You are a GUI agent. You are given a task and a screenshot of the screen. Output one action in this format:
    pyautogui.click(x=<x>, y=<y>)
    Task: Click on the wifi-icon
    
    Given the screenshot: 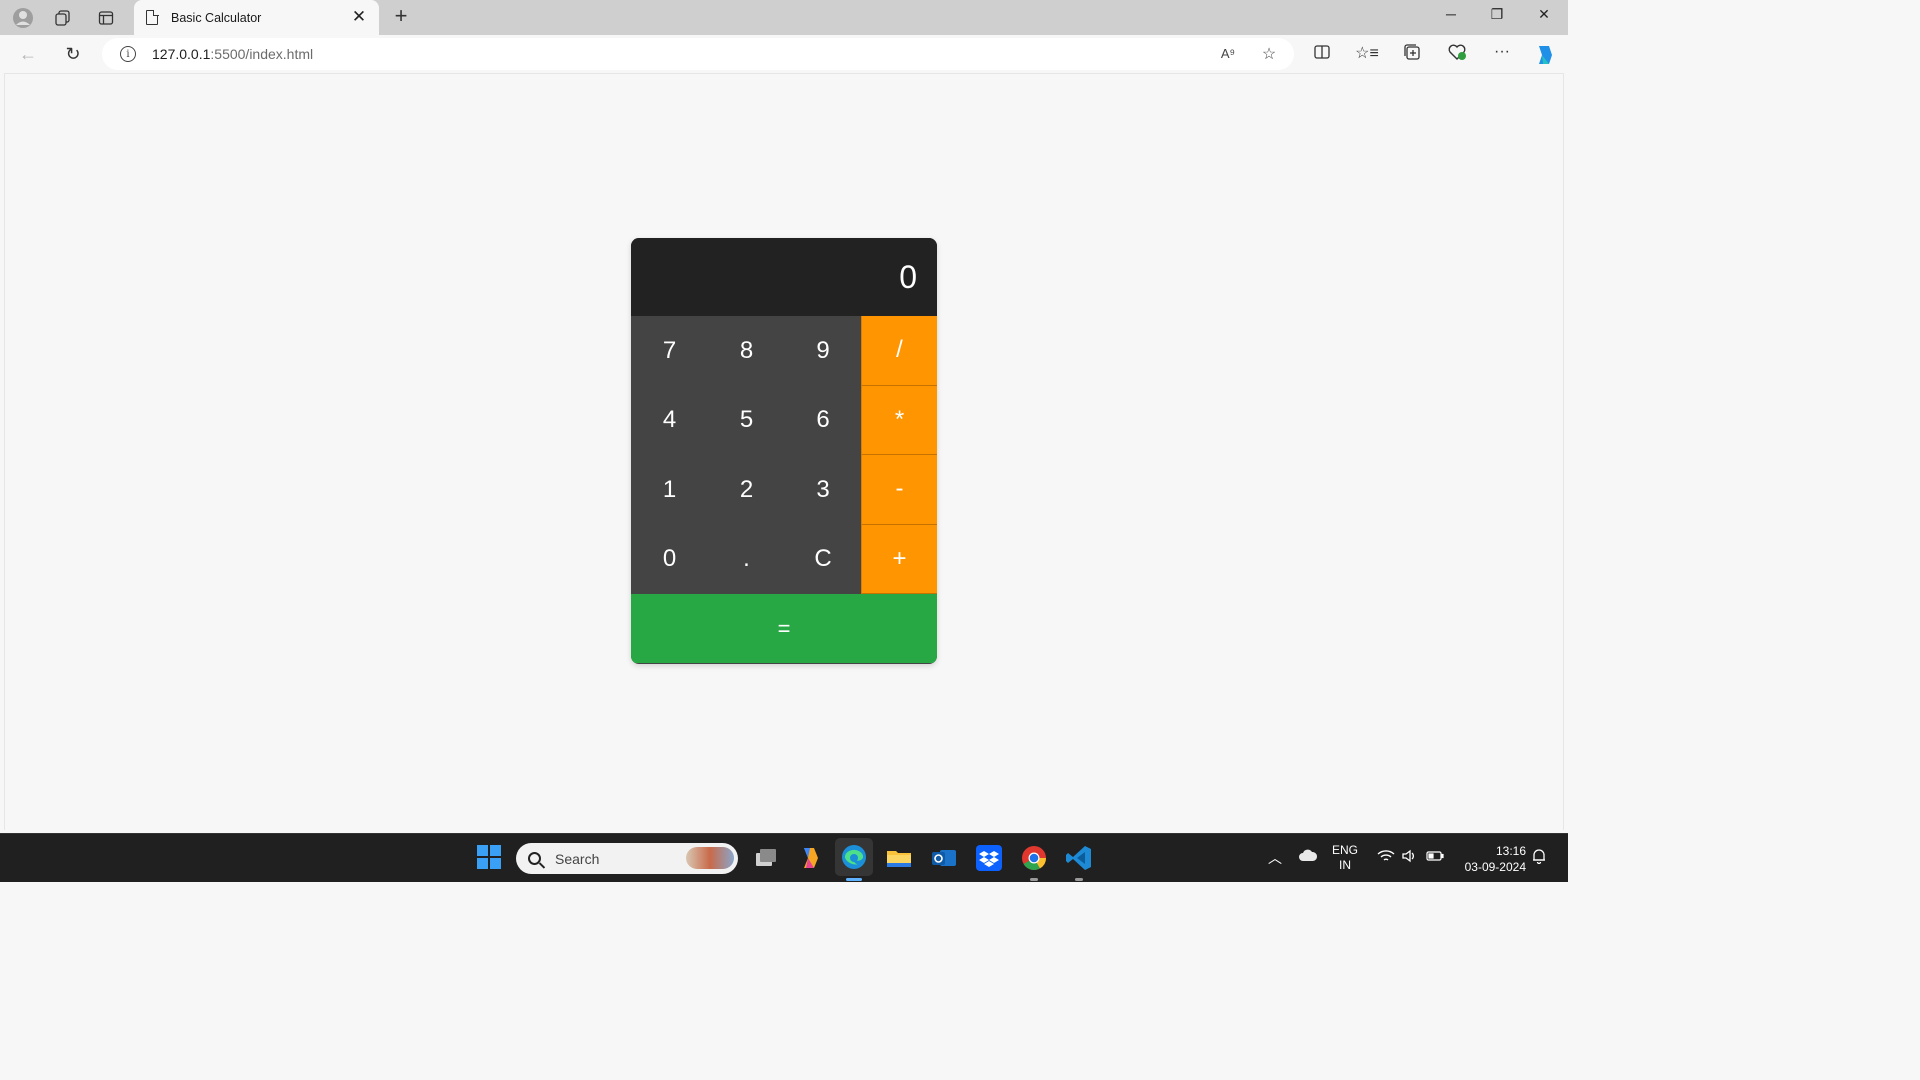 What is the action you would take?
    pyautogui.click(x=1386, y=857)
    